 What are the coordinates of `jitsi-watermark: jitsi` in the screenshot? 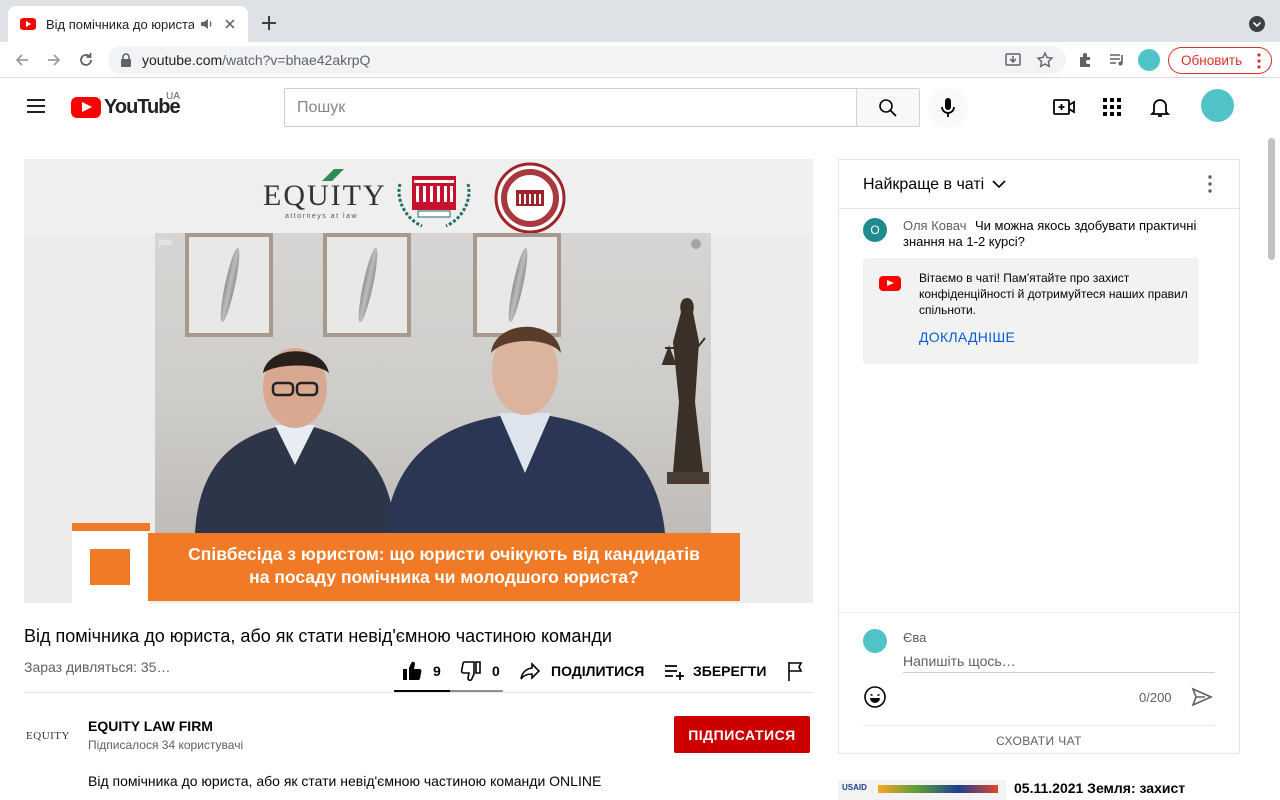 It's located at (165, 242).